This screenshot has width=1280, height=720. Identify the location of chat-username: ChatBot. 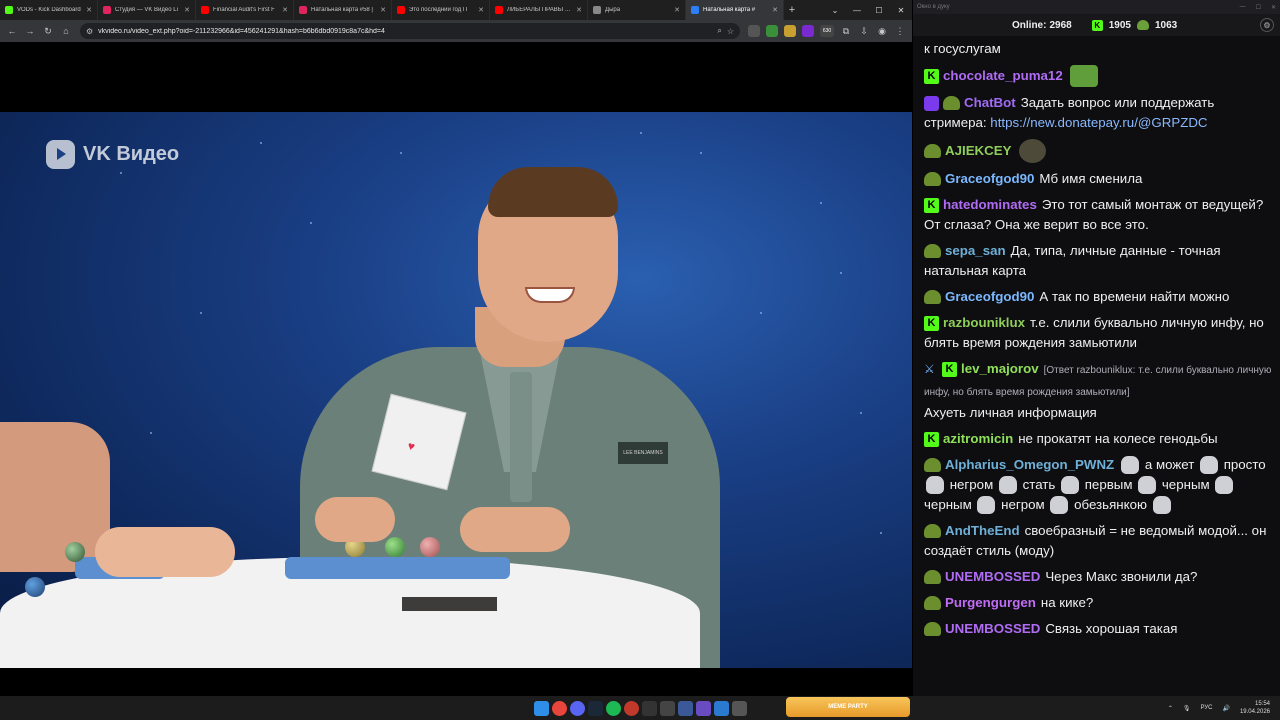
(990, 102).